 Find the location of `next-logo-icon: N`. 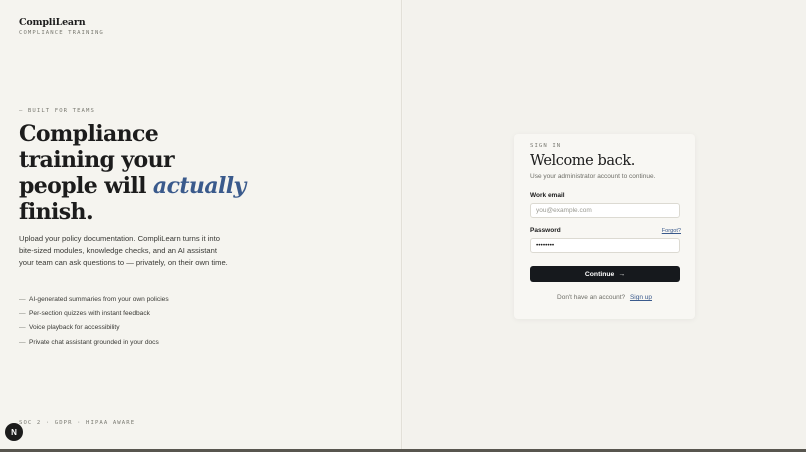

next-logo-icon: N is located at coordinates (14, 432).